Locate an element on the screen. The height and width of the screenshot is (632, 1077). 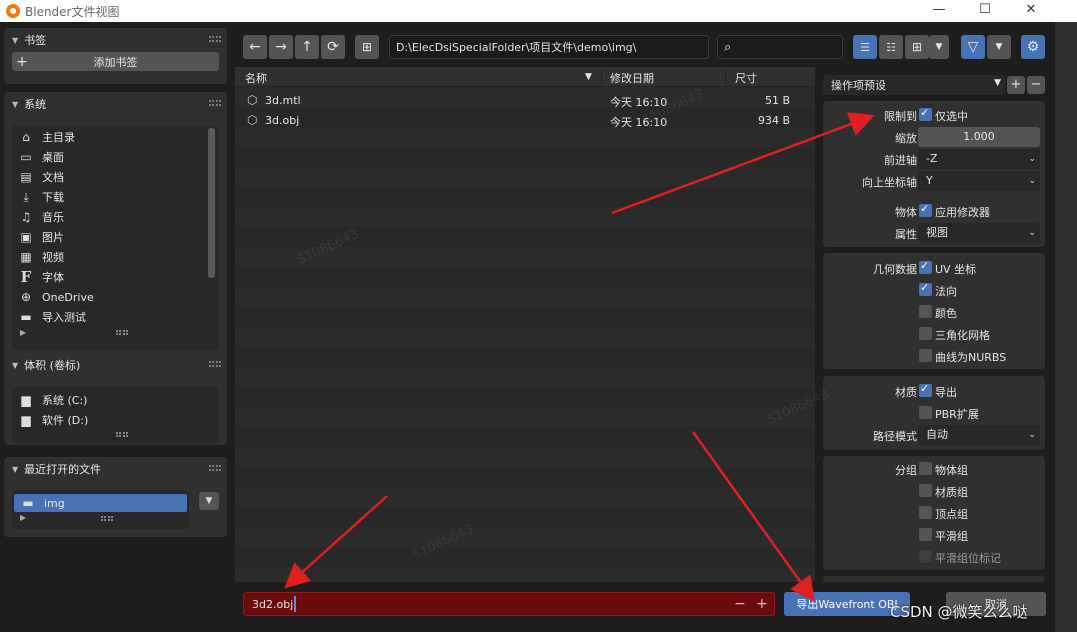
filename-input: 3d2.obj − + is located at coordinates (509, 604).